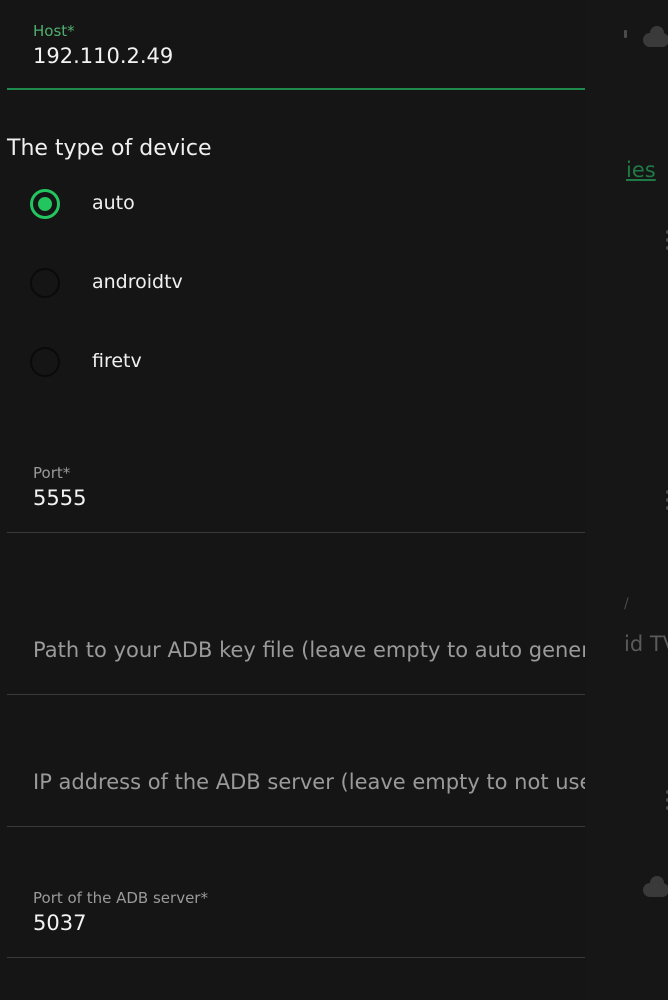 This screenshot has height=1000, width=668. I want to click on host-underline, so click(296, 89).